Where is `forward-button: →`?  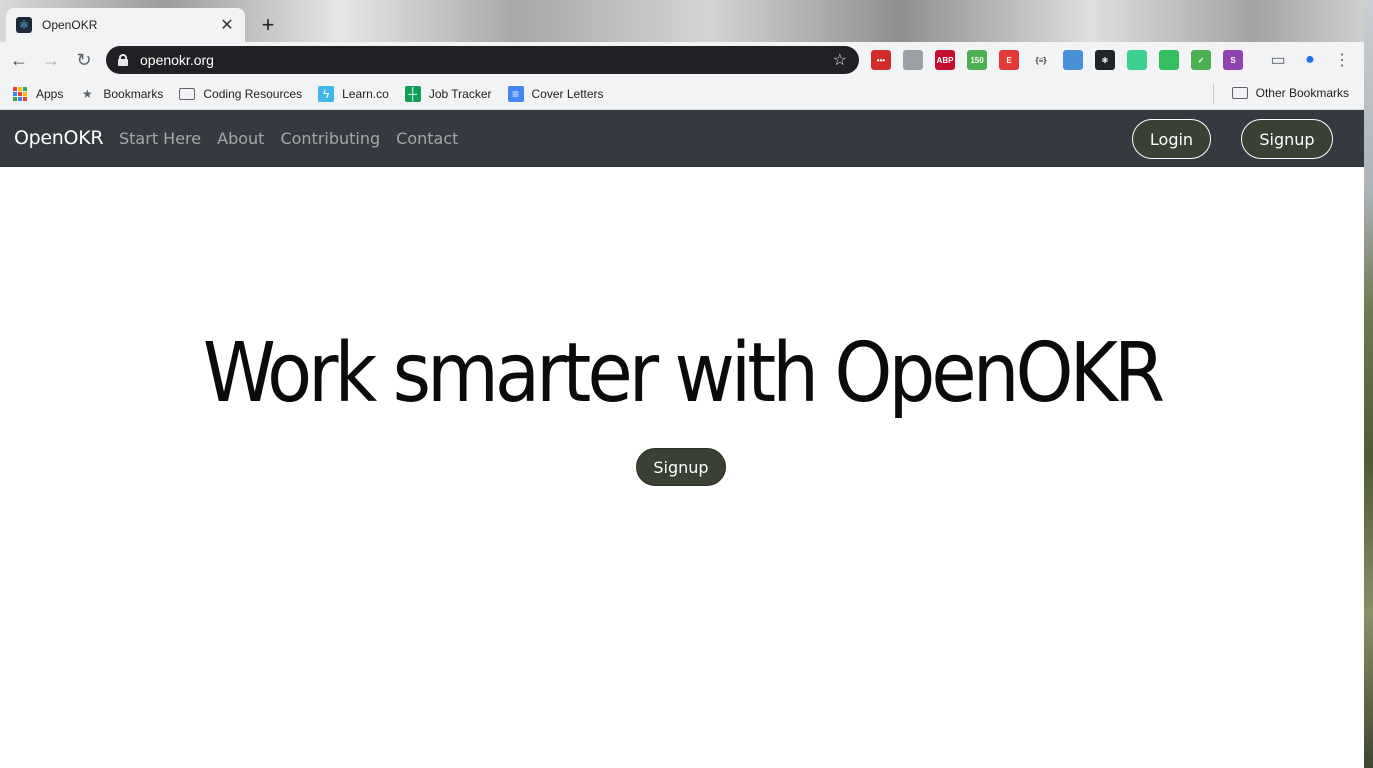 forward-button: → is located at coordinates (51, 60).